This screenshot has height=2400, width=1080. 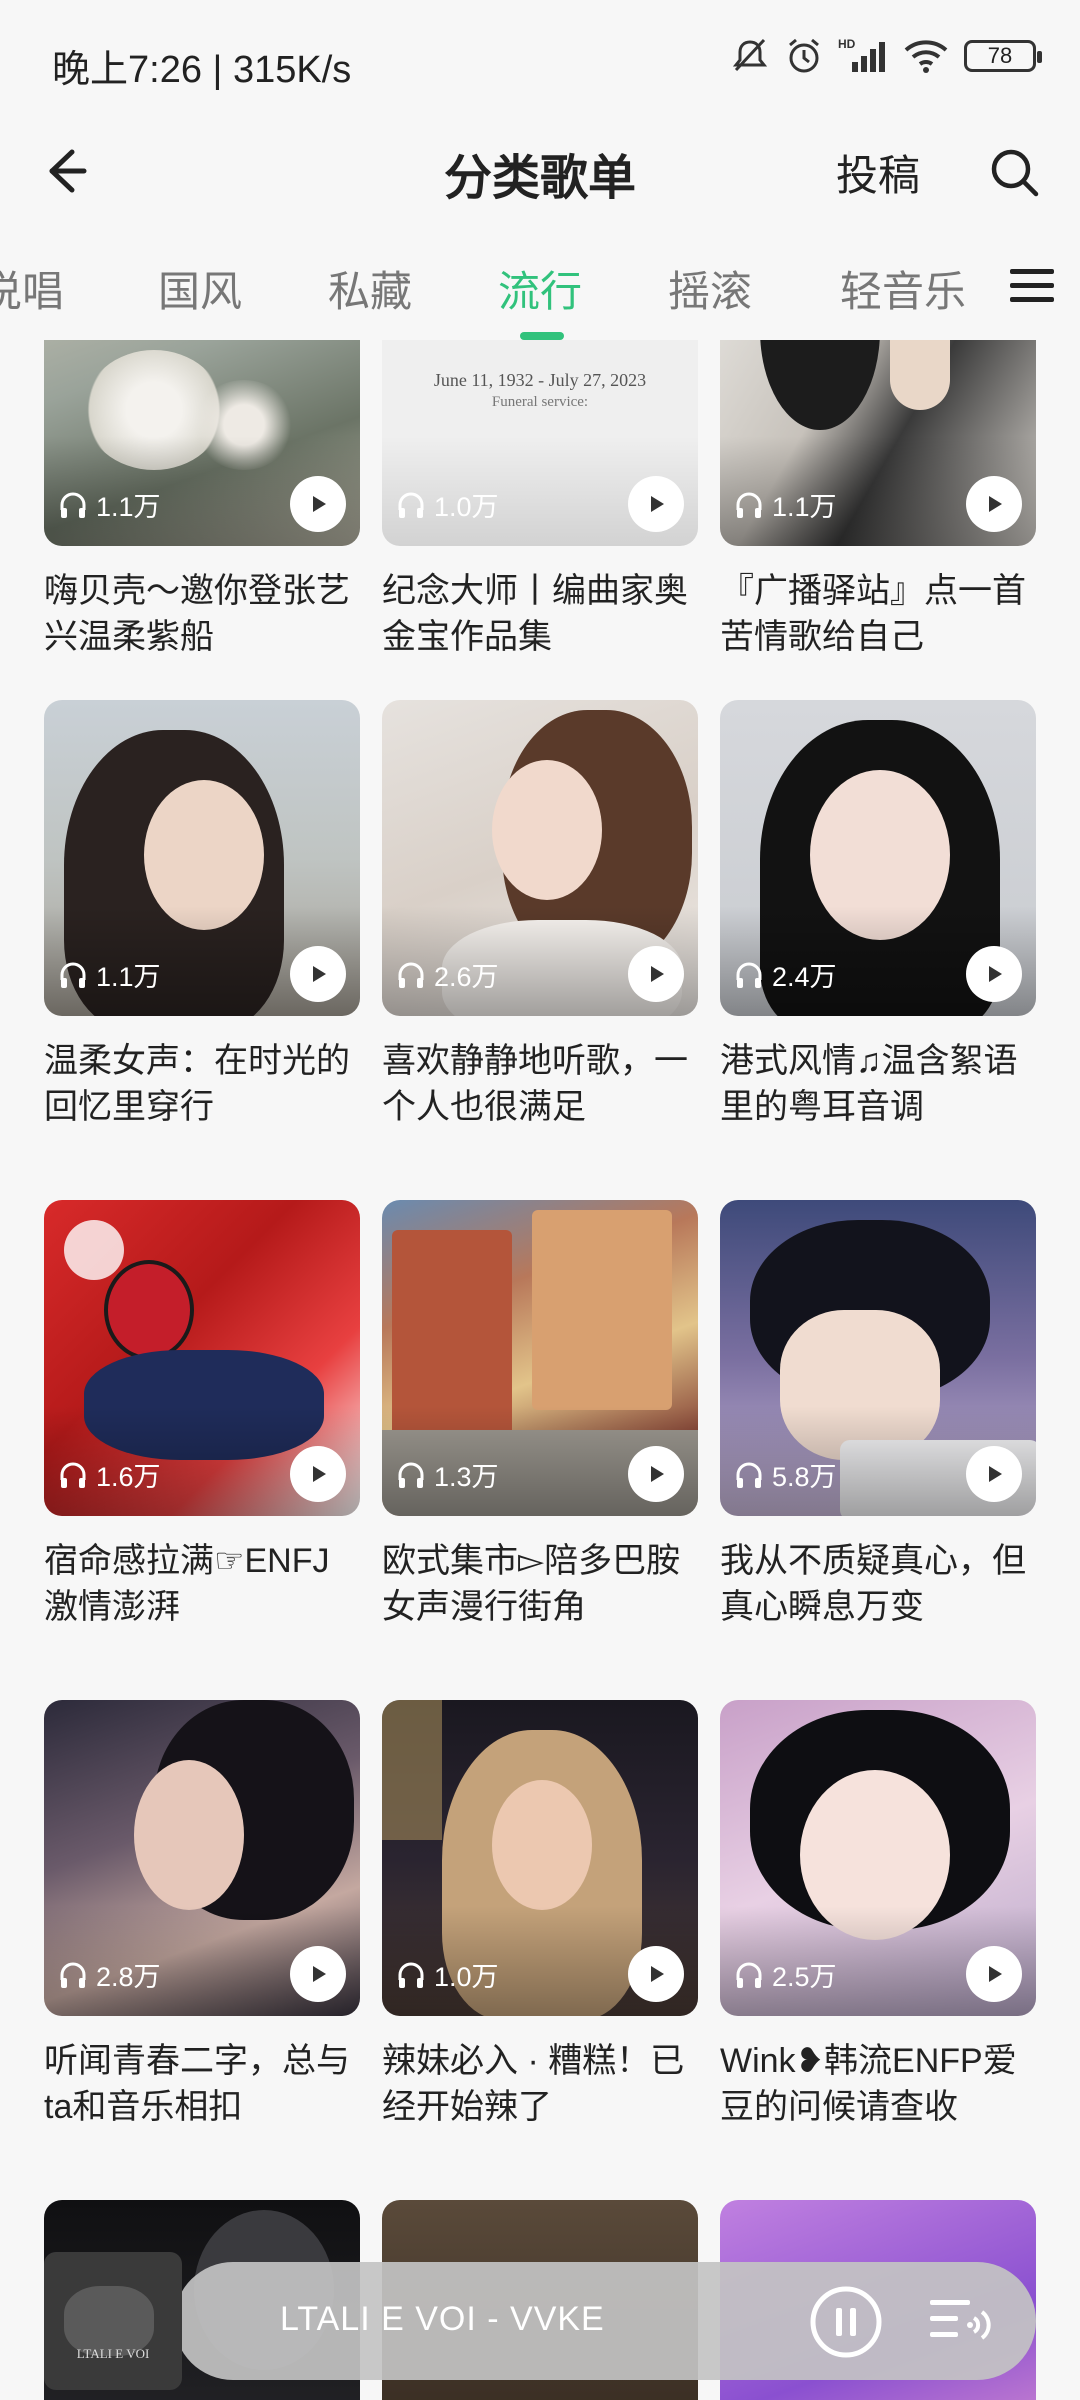 What do you see at coordinates (540, 1084) in the screenshot?
I see `playlist-title: 喜欢静静地听歌，一个人也很满足` at bounding box center [540, 1084].